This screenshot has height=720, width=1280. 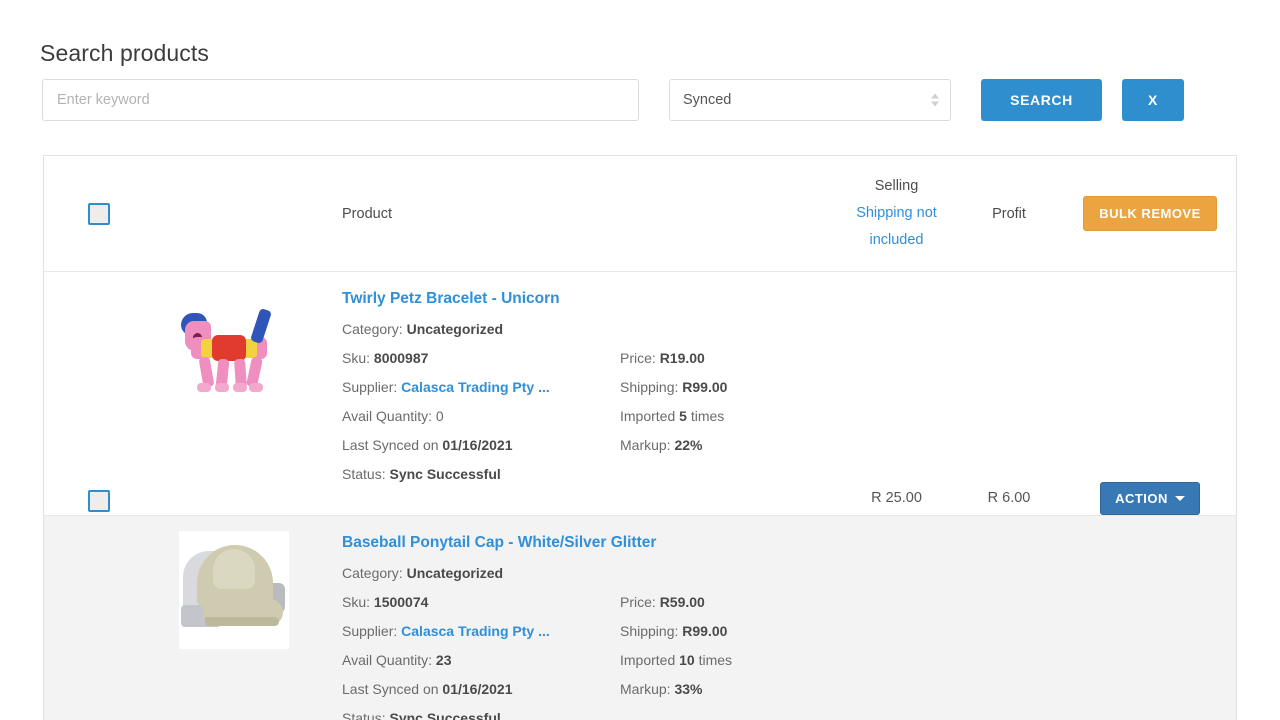 I want to click on baseball-cap-thumbnail, so click(x=234, y=590).